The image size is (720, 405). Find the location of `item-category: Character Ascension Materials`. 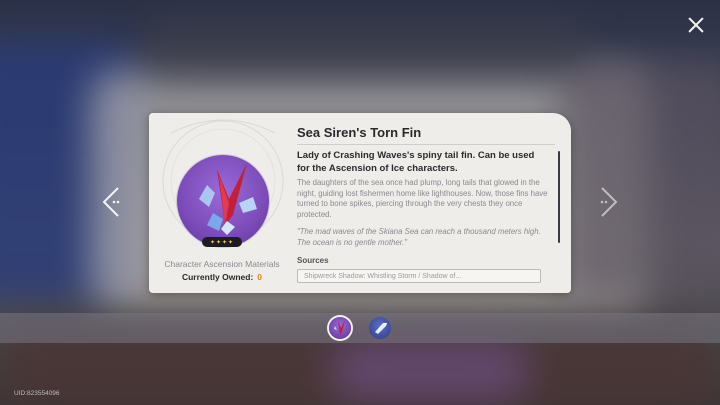

item-category: Character Ascension Materials is located at coordinates (222, 264).